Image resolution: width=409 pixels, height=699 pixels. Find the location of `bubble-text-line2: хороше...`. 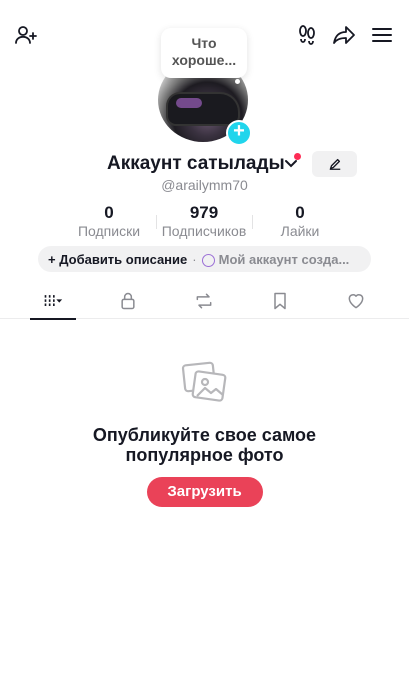

bubble-text-line2: хороше... is located at coordinates (204, 60).